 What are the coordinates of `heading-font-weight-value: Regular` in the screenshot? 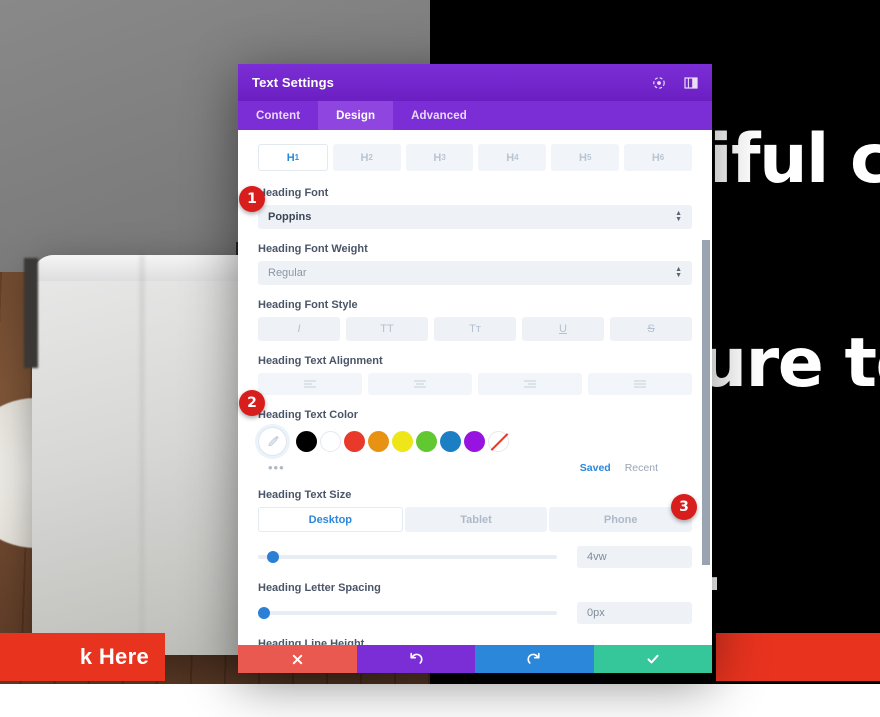 It's located at (287, 273).